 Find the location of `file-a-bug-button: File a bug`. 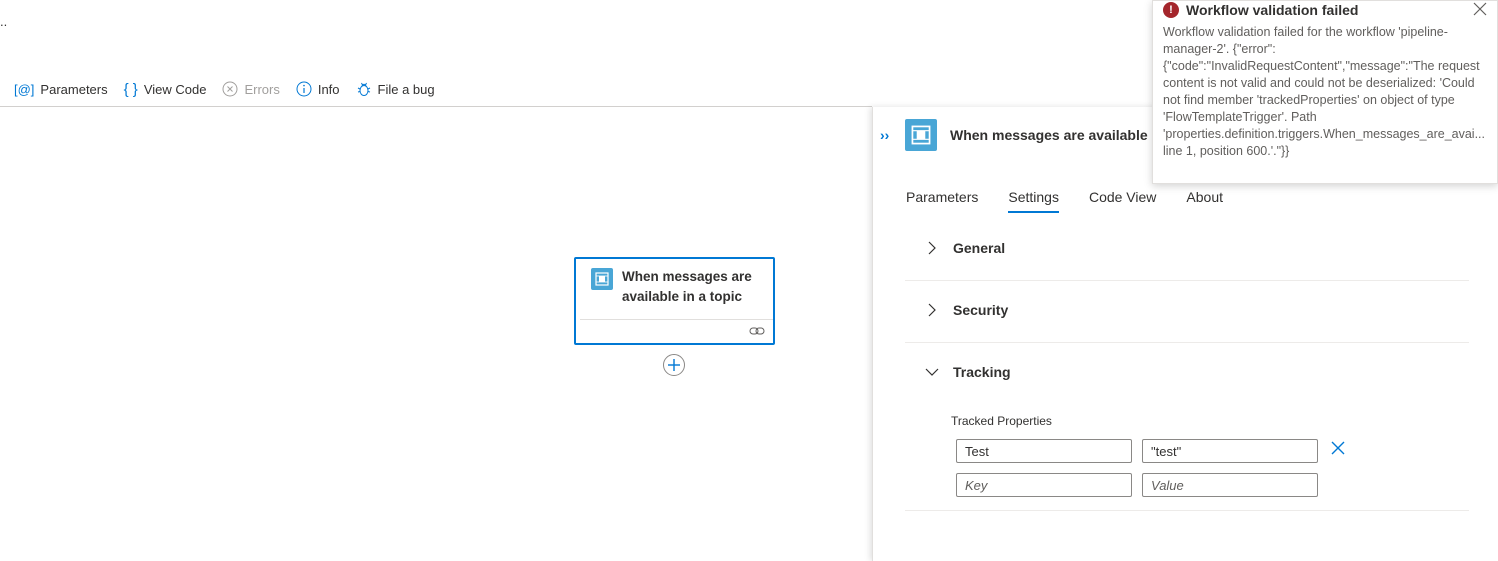

file-a-bug-button: File a bug is located at coordinates (395, 89).